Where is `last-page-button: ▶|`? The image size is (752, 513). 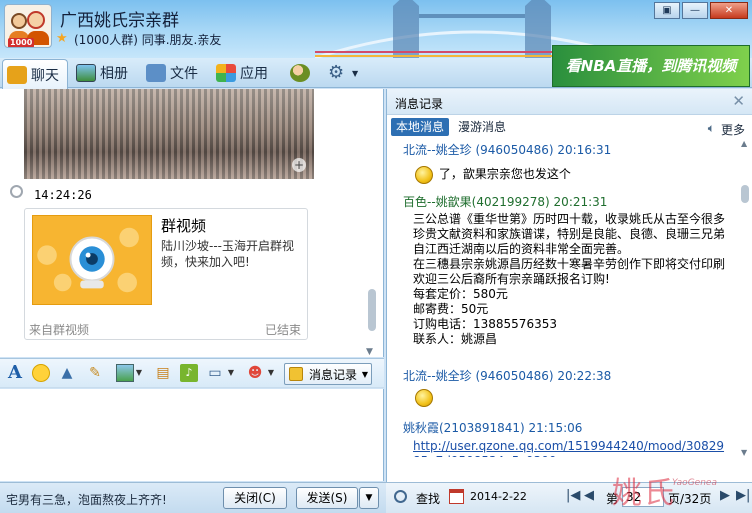
last-page-button: ▶| is located at coordinates (743, 495).